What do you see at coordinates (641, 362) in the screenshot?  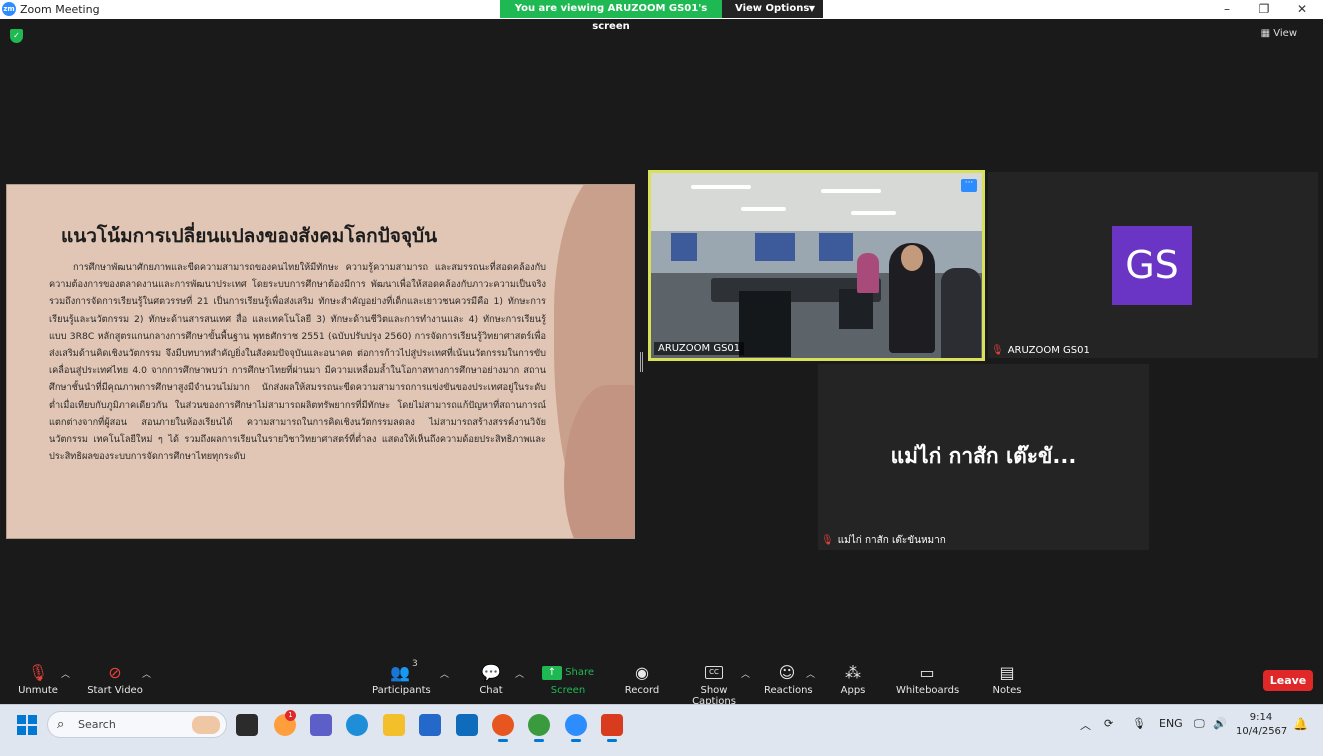 I see `split-view-handle` at bounding box center [641, 362].